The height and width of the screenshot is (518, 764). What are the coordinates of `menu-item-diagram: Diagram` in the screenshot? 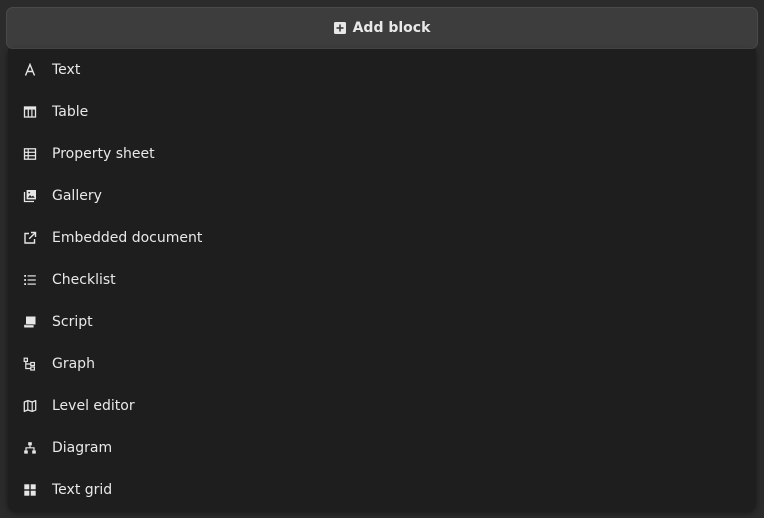 It's located at (382, 448).